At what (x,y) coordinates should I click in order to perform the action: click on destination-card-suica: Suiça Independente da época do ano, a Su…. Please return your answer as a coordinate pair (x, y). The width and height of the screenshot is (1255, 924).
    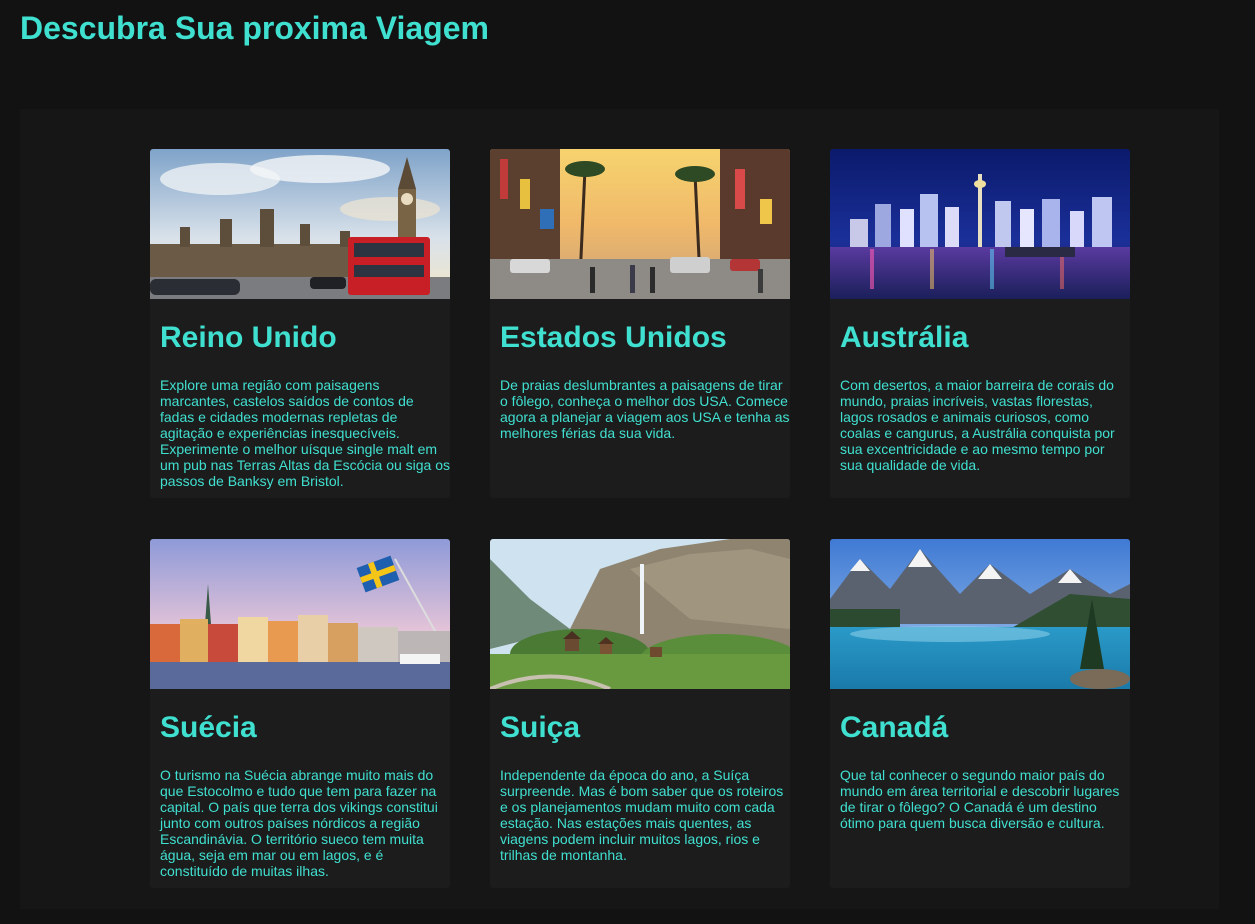
    Looking at the image, I should click on (640, 713).